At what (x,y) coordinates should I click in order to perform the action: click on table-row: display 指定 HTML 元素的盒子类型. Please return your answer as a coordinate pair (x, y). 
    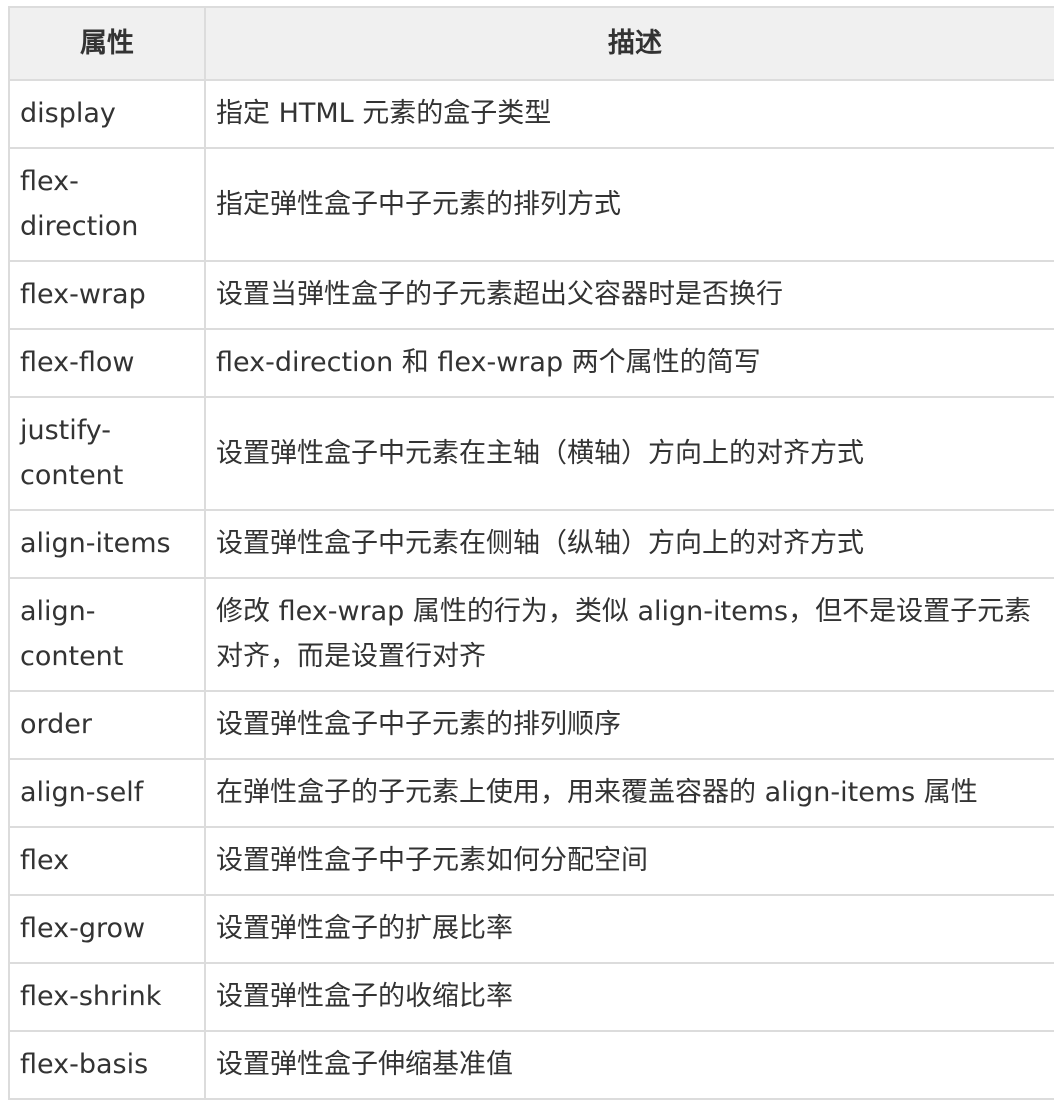
    Looking at the image, I should click on (531, 114).